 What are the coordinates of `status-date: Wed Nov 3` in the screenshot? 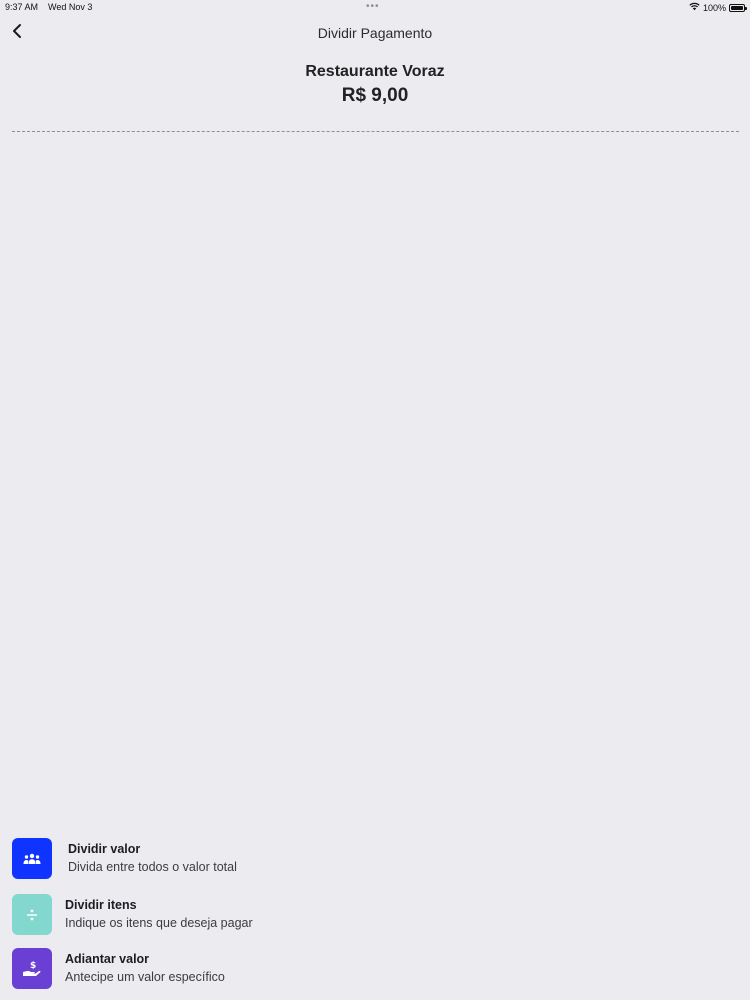 It's located at (70, 7).